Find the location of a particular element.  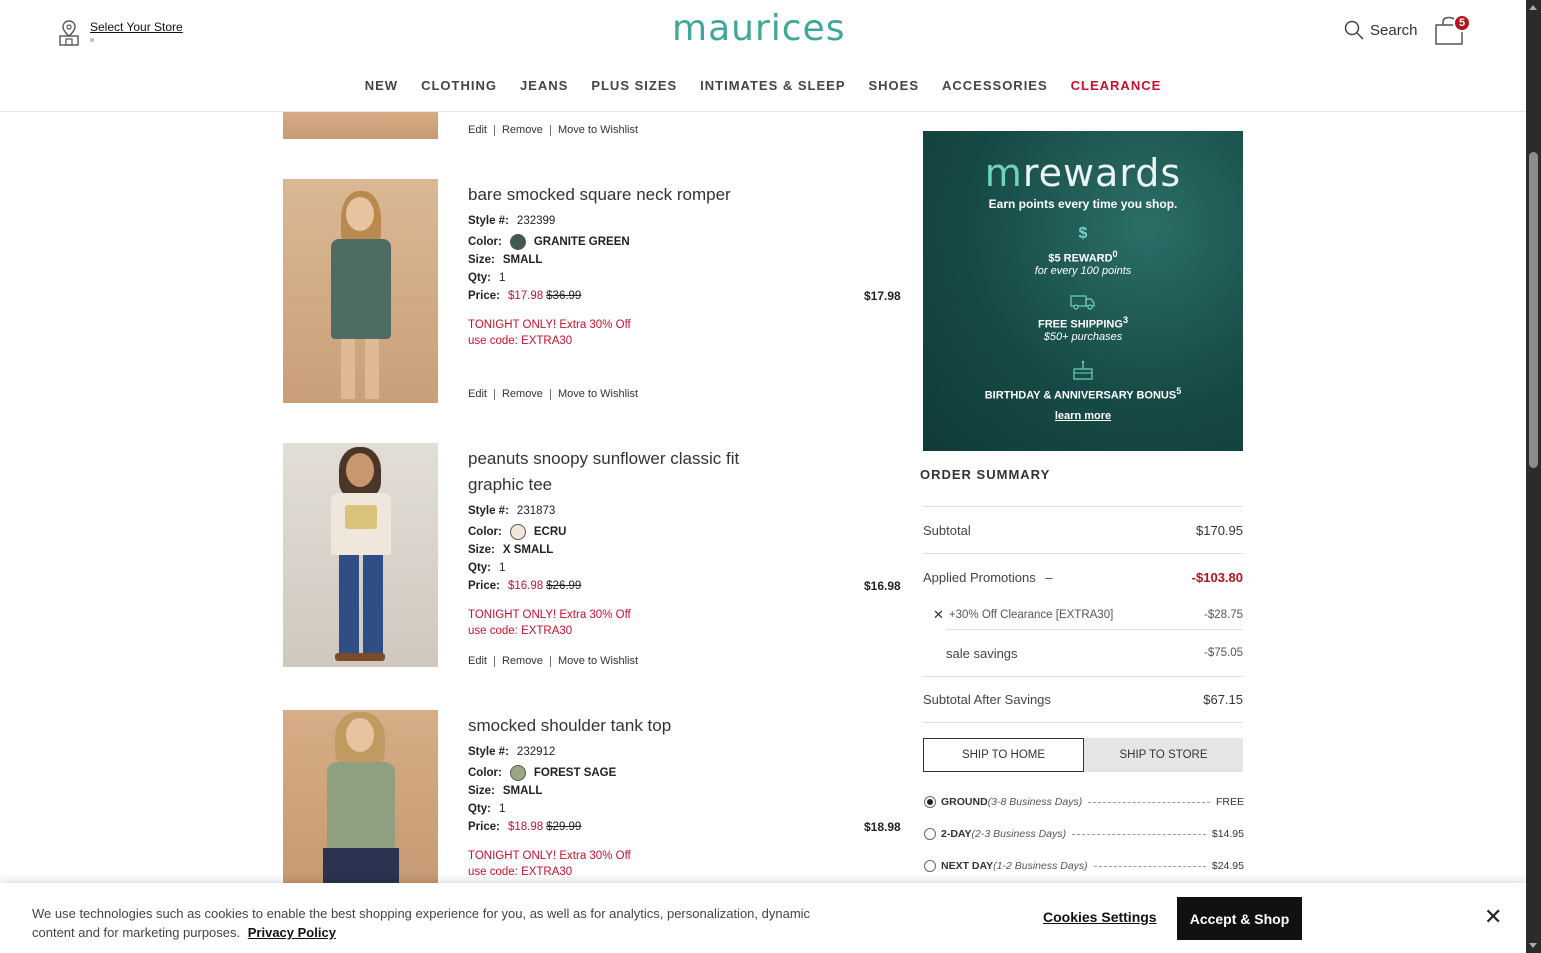

product-image-tank-top is located at coordinates (360, 796).